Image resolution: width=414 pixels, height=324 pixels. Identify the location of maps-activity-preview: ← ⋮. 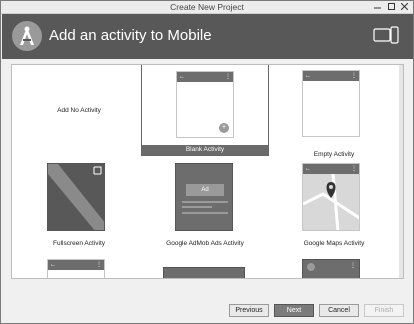
(331, 197).